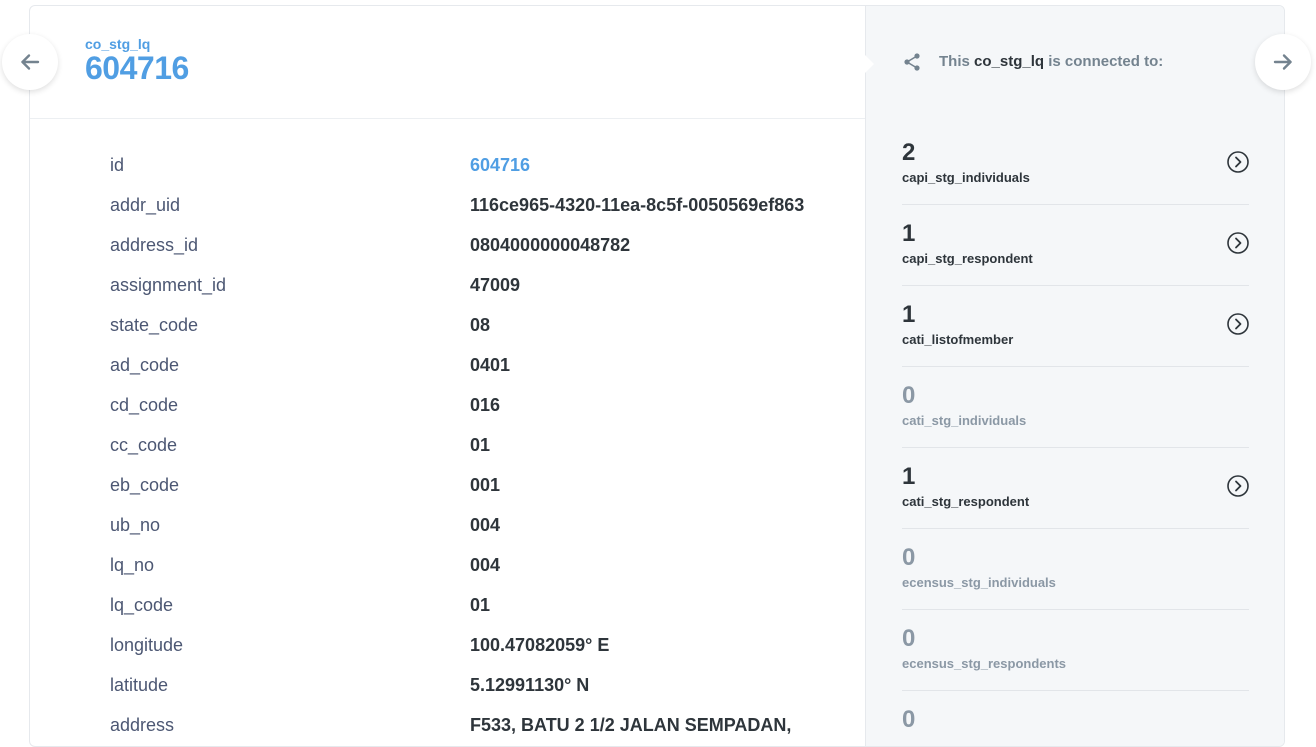  What do you see at coordinates (540, 645) in the screenshot?
I see `field-value: 100.47082059° E` at bounding box center [540, 645].